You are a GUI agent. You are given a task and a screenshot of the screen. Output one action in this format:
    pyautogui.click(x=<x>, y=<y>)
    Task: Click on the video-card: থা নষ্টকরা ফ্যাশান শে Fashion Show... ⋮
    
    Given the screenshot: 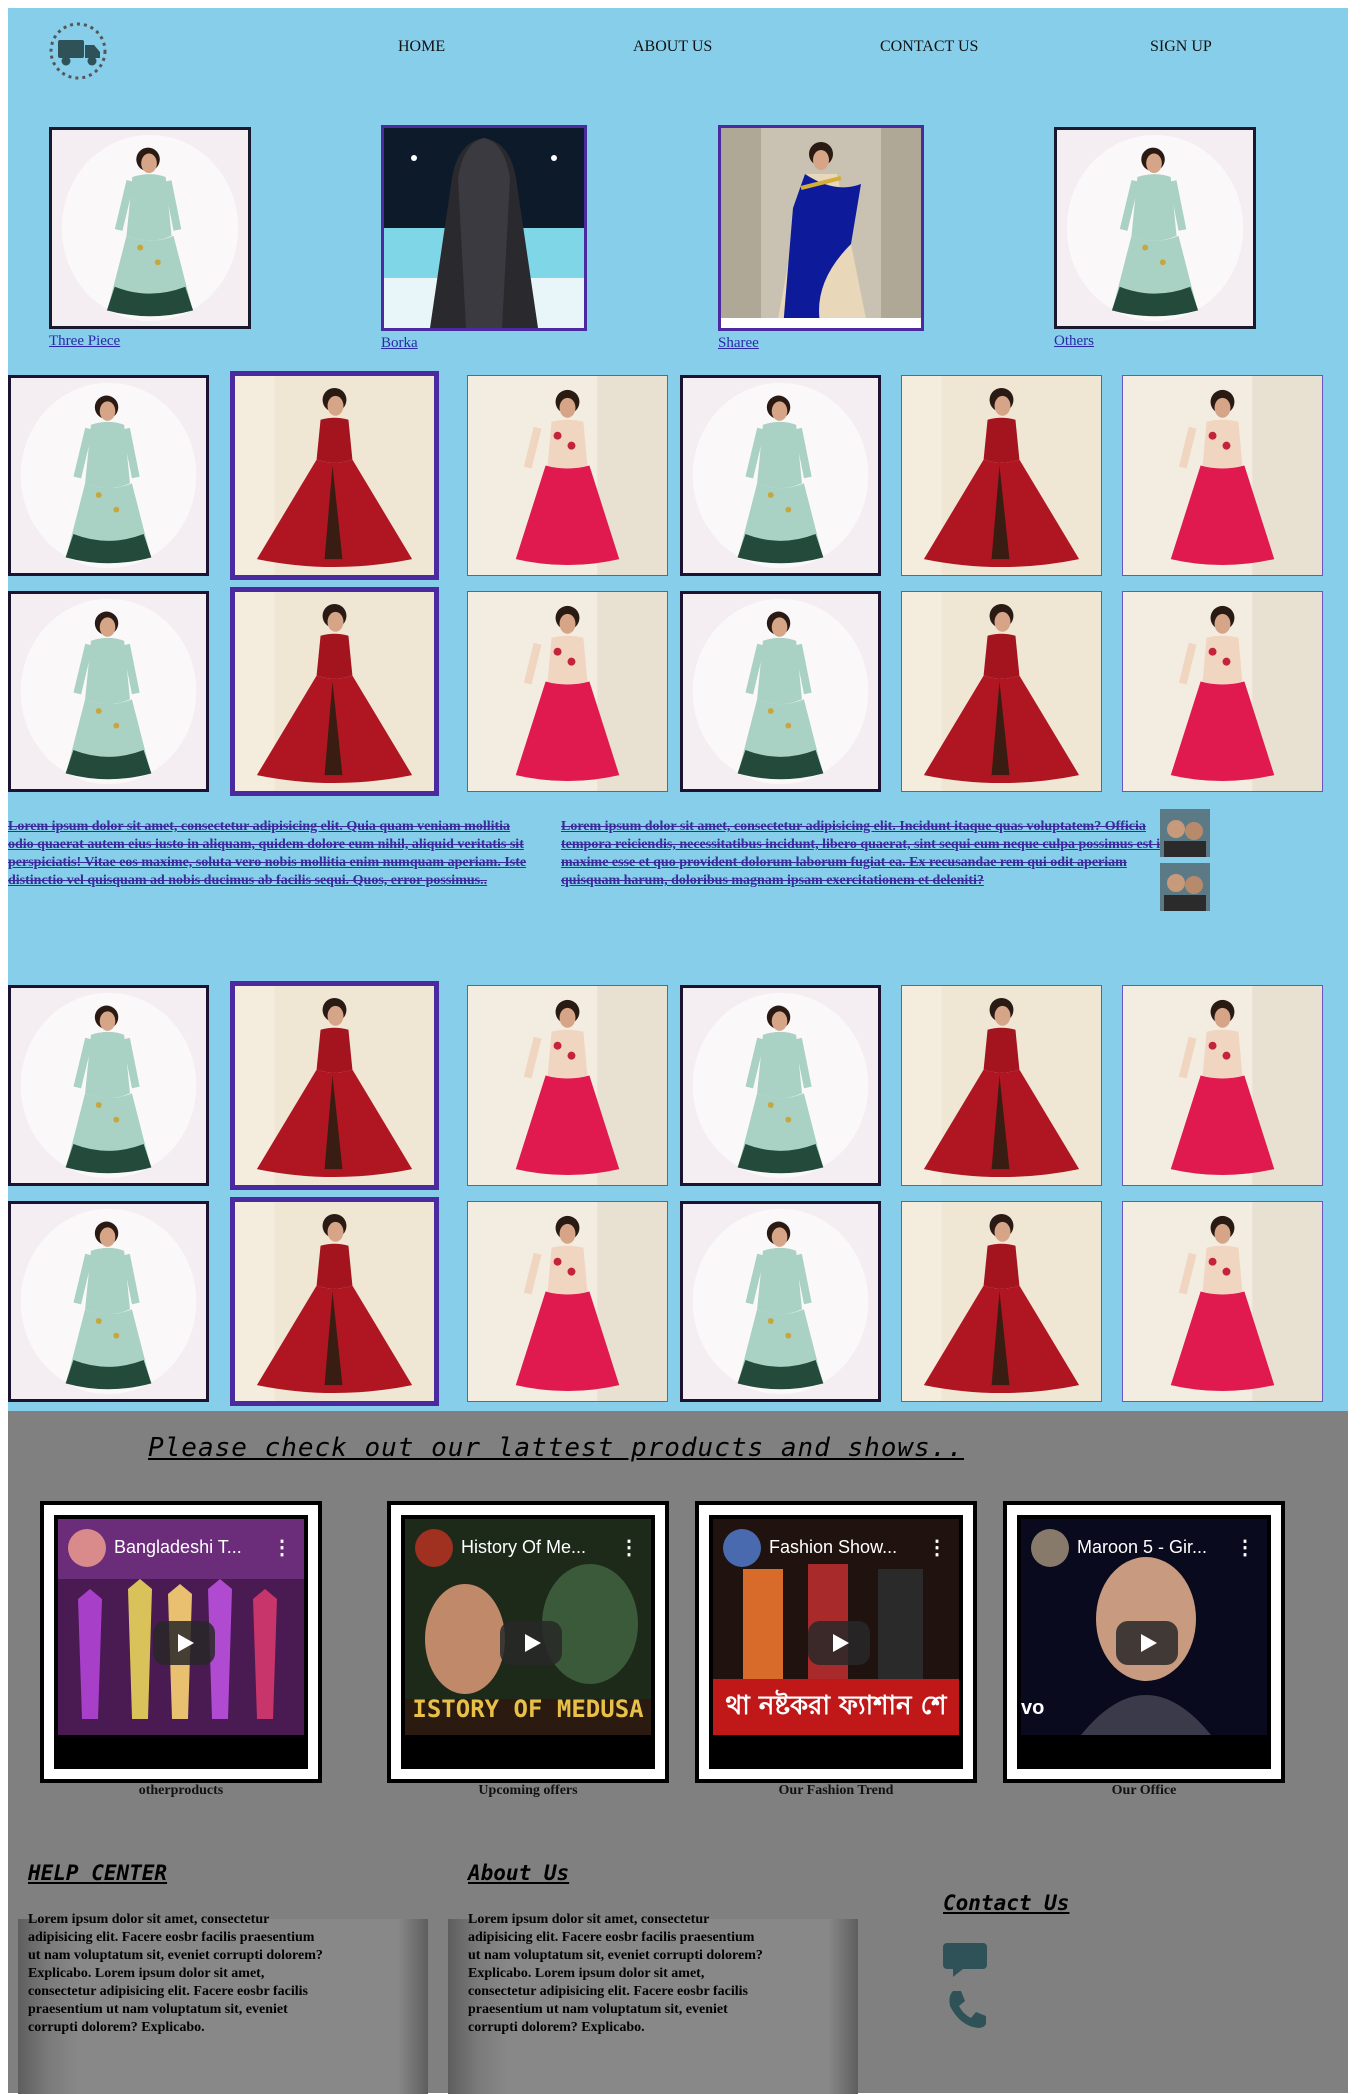 What is the action you would take?
    pyautogui.click(x=836, y=1642)
    